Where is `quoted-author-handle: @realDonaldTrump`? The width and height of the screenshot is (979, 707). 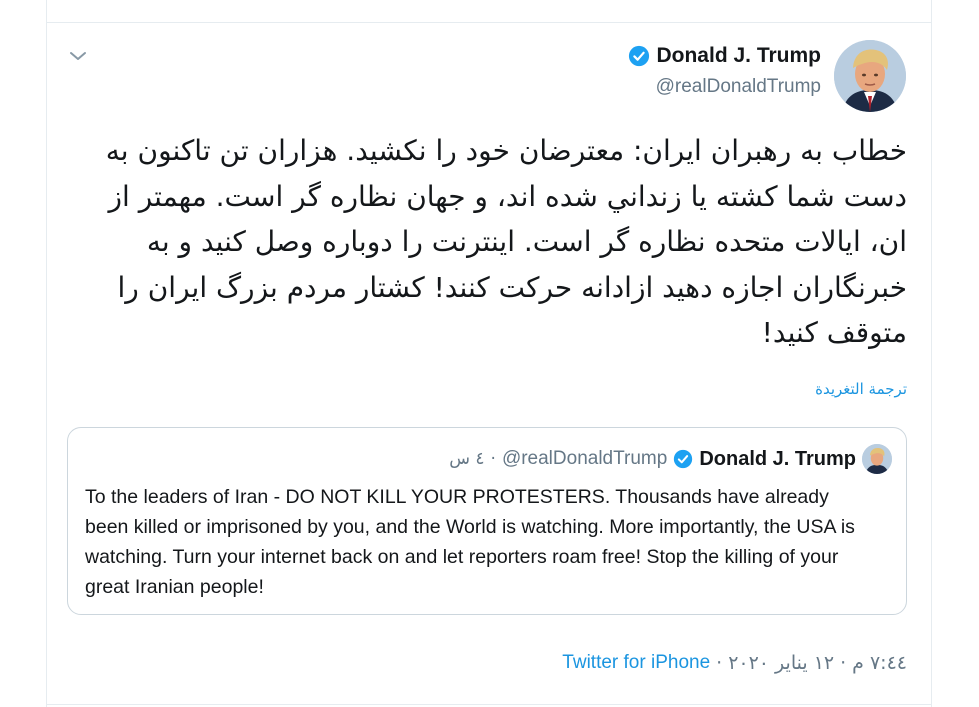
quoted-author-handle: @realDonaldTrump is located at coordinates (584, 458).